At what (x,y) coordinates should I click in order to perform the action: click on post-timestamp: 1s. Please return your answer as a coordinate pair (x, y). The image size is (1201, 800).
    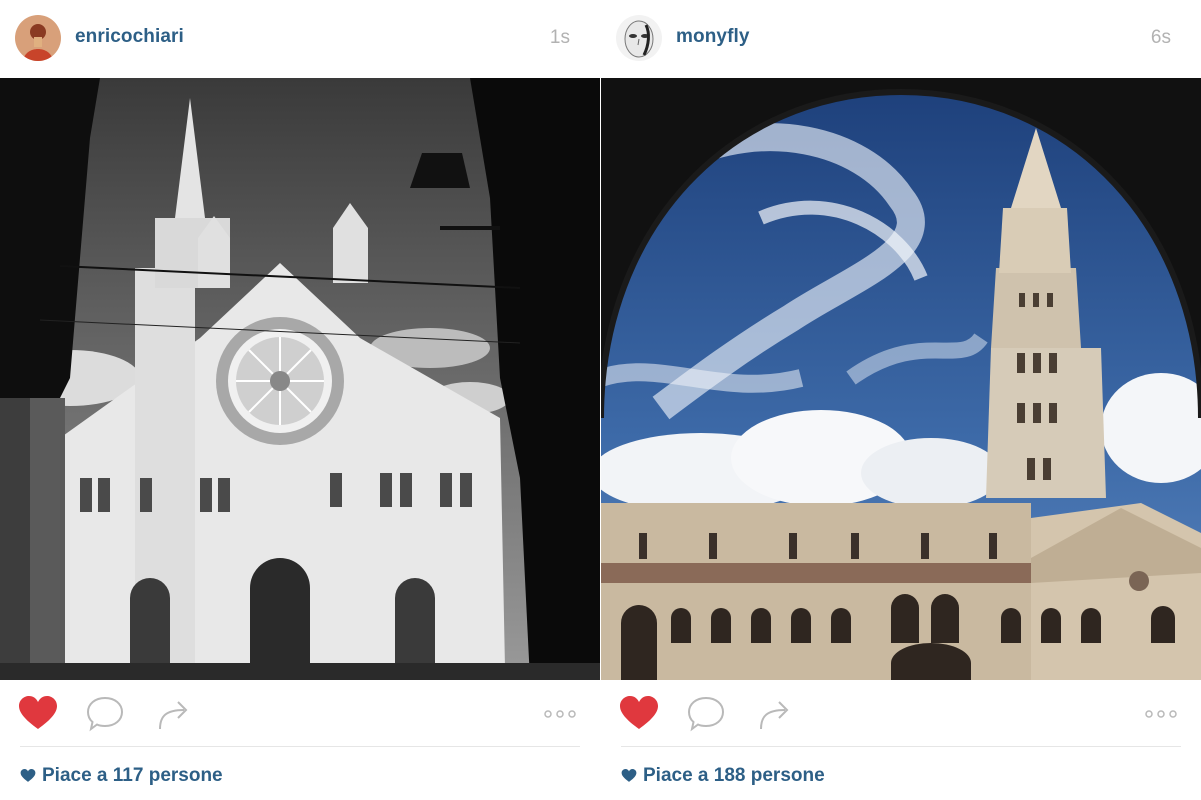
    Looking at the image, I should click on (559, 37).